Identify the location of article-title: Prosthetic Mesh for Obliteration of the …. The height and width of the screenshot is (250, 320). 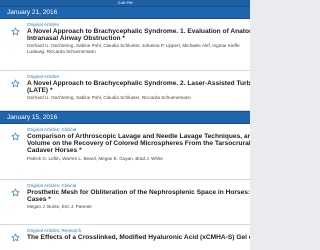
(138, 196).